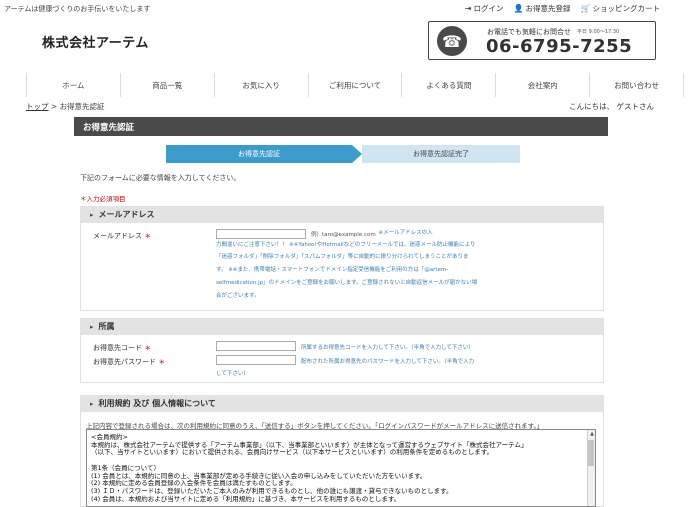 This screenshot has height=507, width=700. I want to click on register-link: 👤 お得意先登録, so click(542, 8).